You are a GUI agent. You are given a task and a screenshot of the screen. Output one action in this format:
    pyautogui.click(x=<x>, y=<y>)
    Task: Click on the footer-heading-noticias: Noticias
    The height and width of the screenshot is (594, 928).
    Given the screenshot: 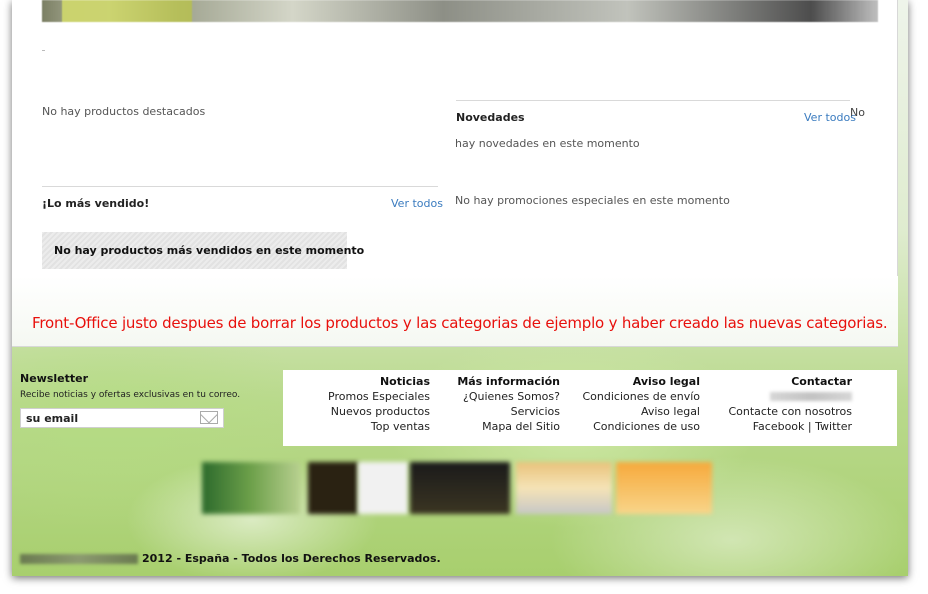 What is the action you would take?
    pyautogui.click(x=404, y=381)
    